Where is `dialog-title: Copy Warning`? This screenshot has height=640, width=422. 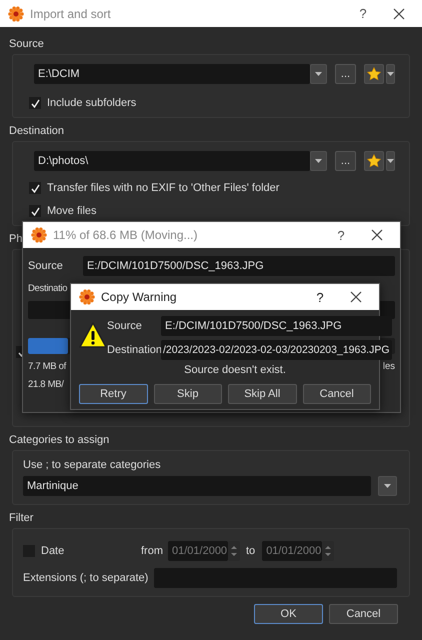 dialog-title: Copy Warning is located at coordinates (139, 297).